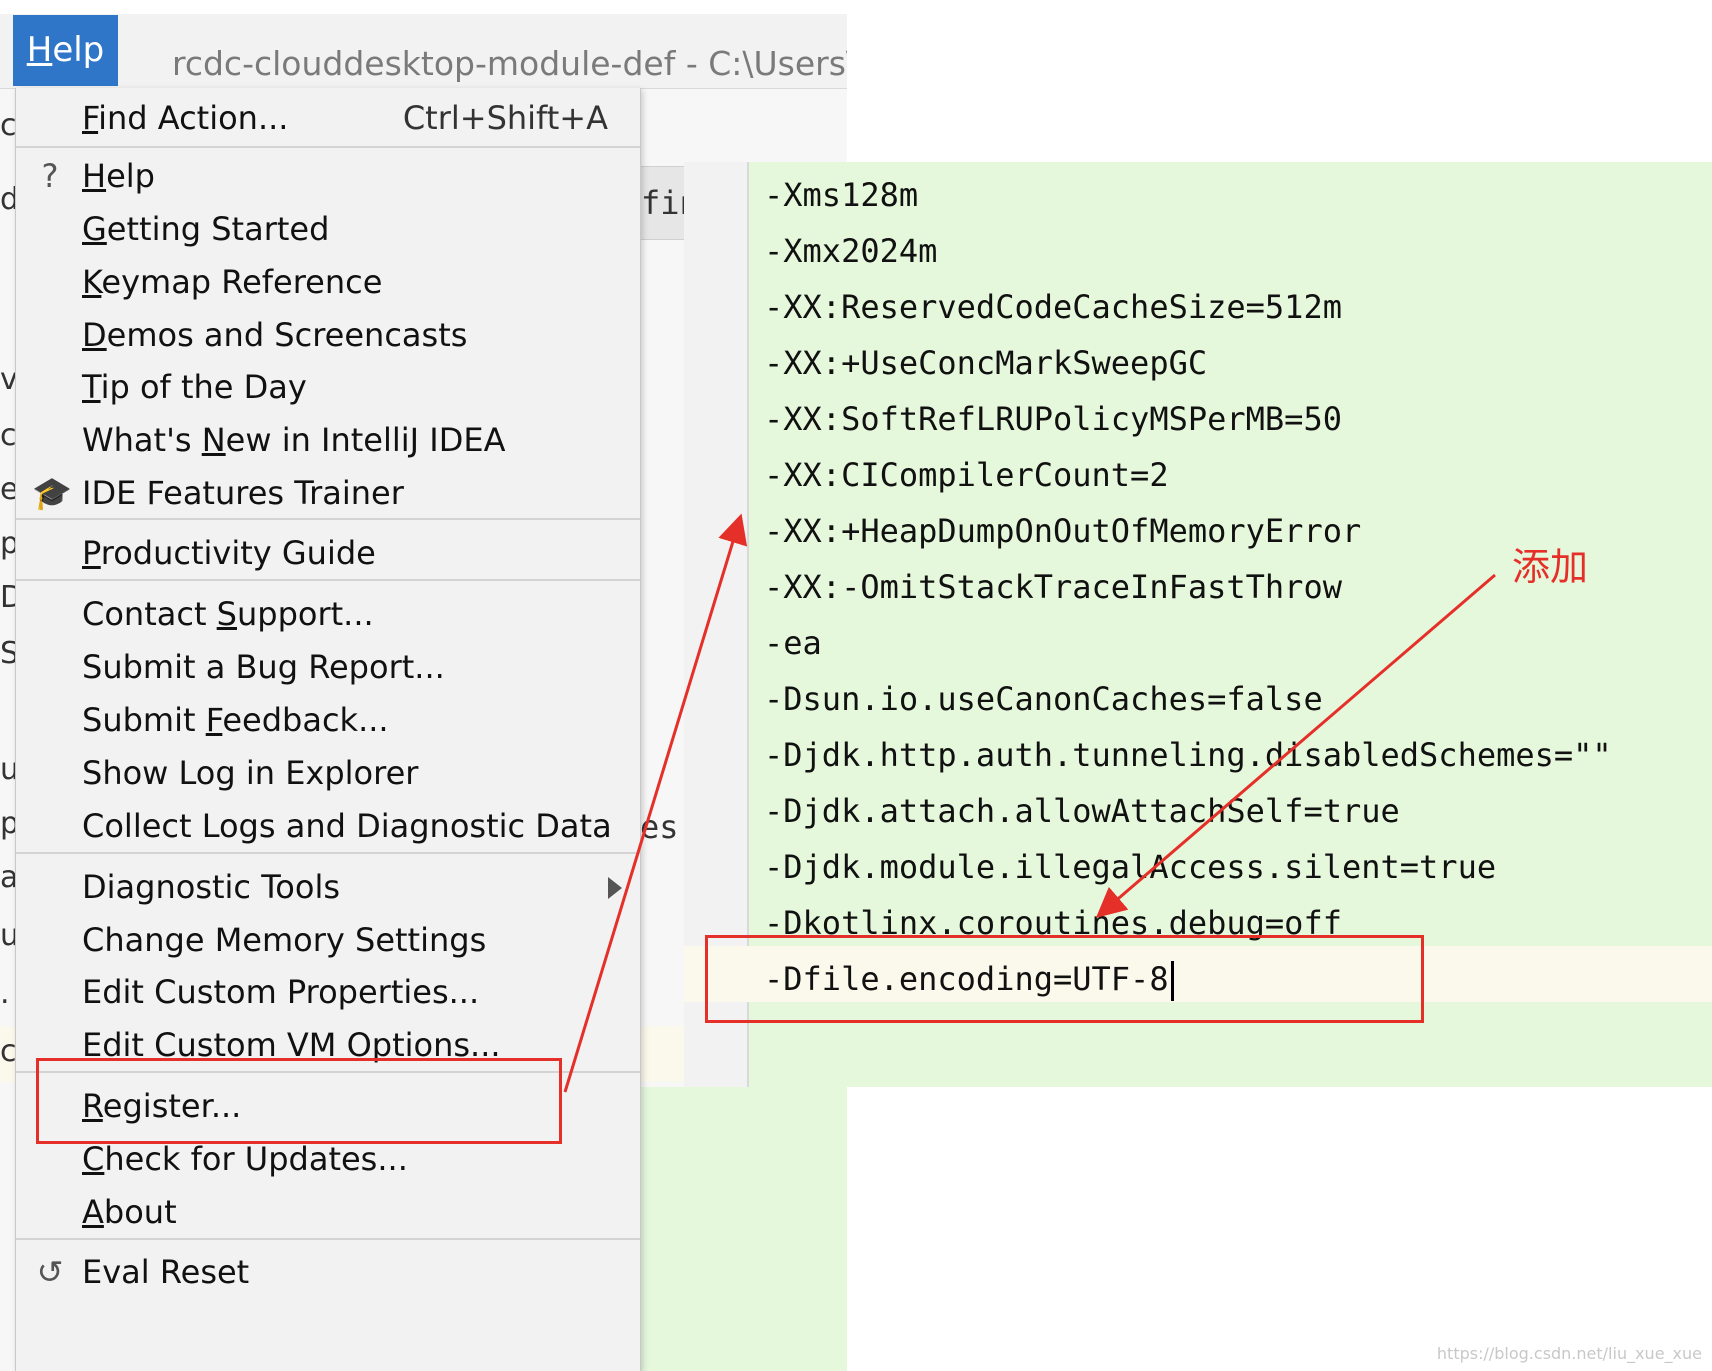 Image resolution: width=1712 pixels, height=1371 pixels. What do you see at coordinates (655, 803) in the screenshot?
I see `arrow-to-editor` at bounding box center [655, 803].